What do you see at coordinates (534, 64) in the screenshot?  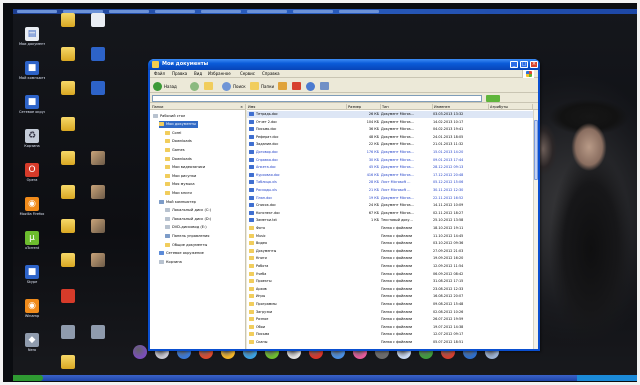 I see `close-button: ×` at bounding box center [534, 64].